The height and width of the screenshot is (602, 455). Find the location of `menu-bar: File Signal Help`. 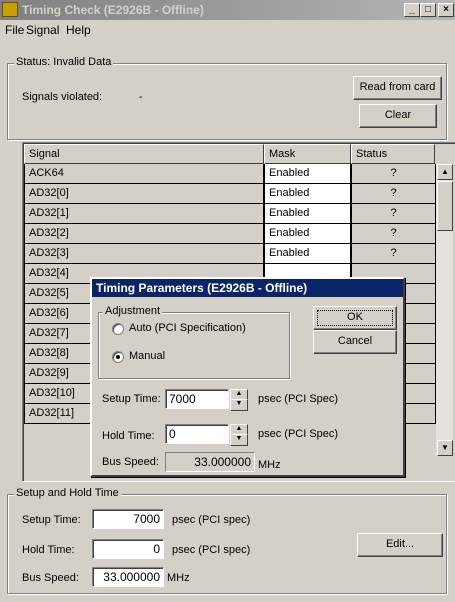

menu-bar: File Signal Help is located at coordinates (227, 30).